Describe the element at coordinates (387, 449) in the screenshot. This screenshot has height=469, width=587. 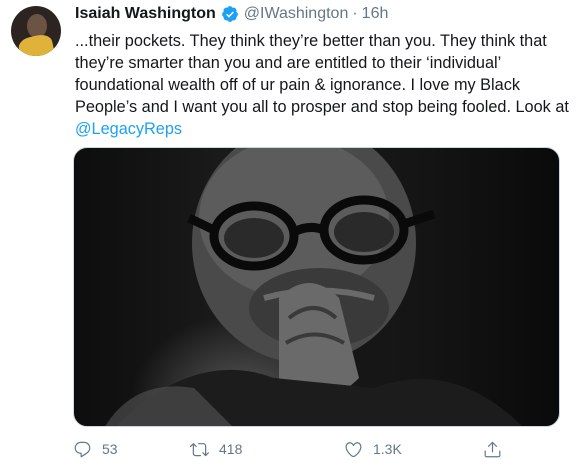
I see `like-count: 1.3K` at that location.